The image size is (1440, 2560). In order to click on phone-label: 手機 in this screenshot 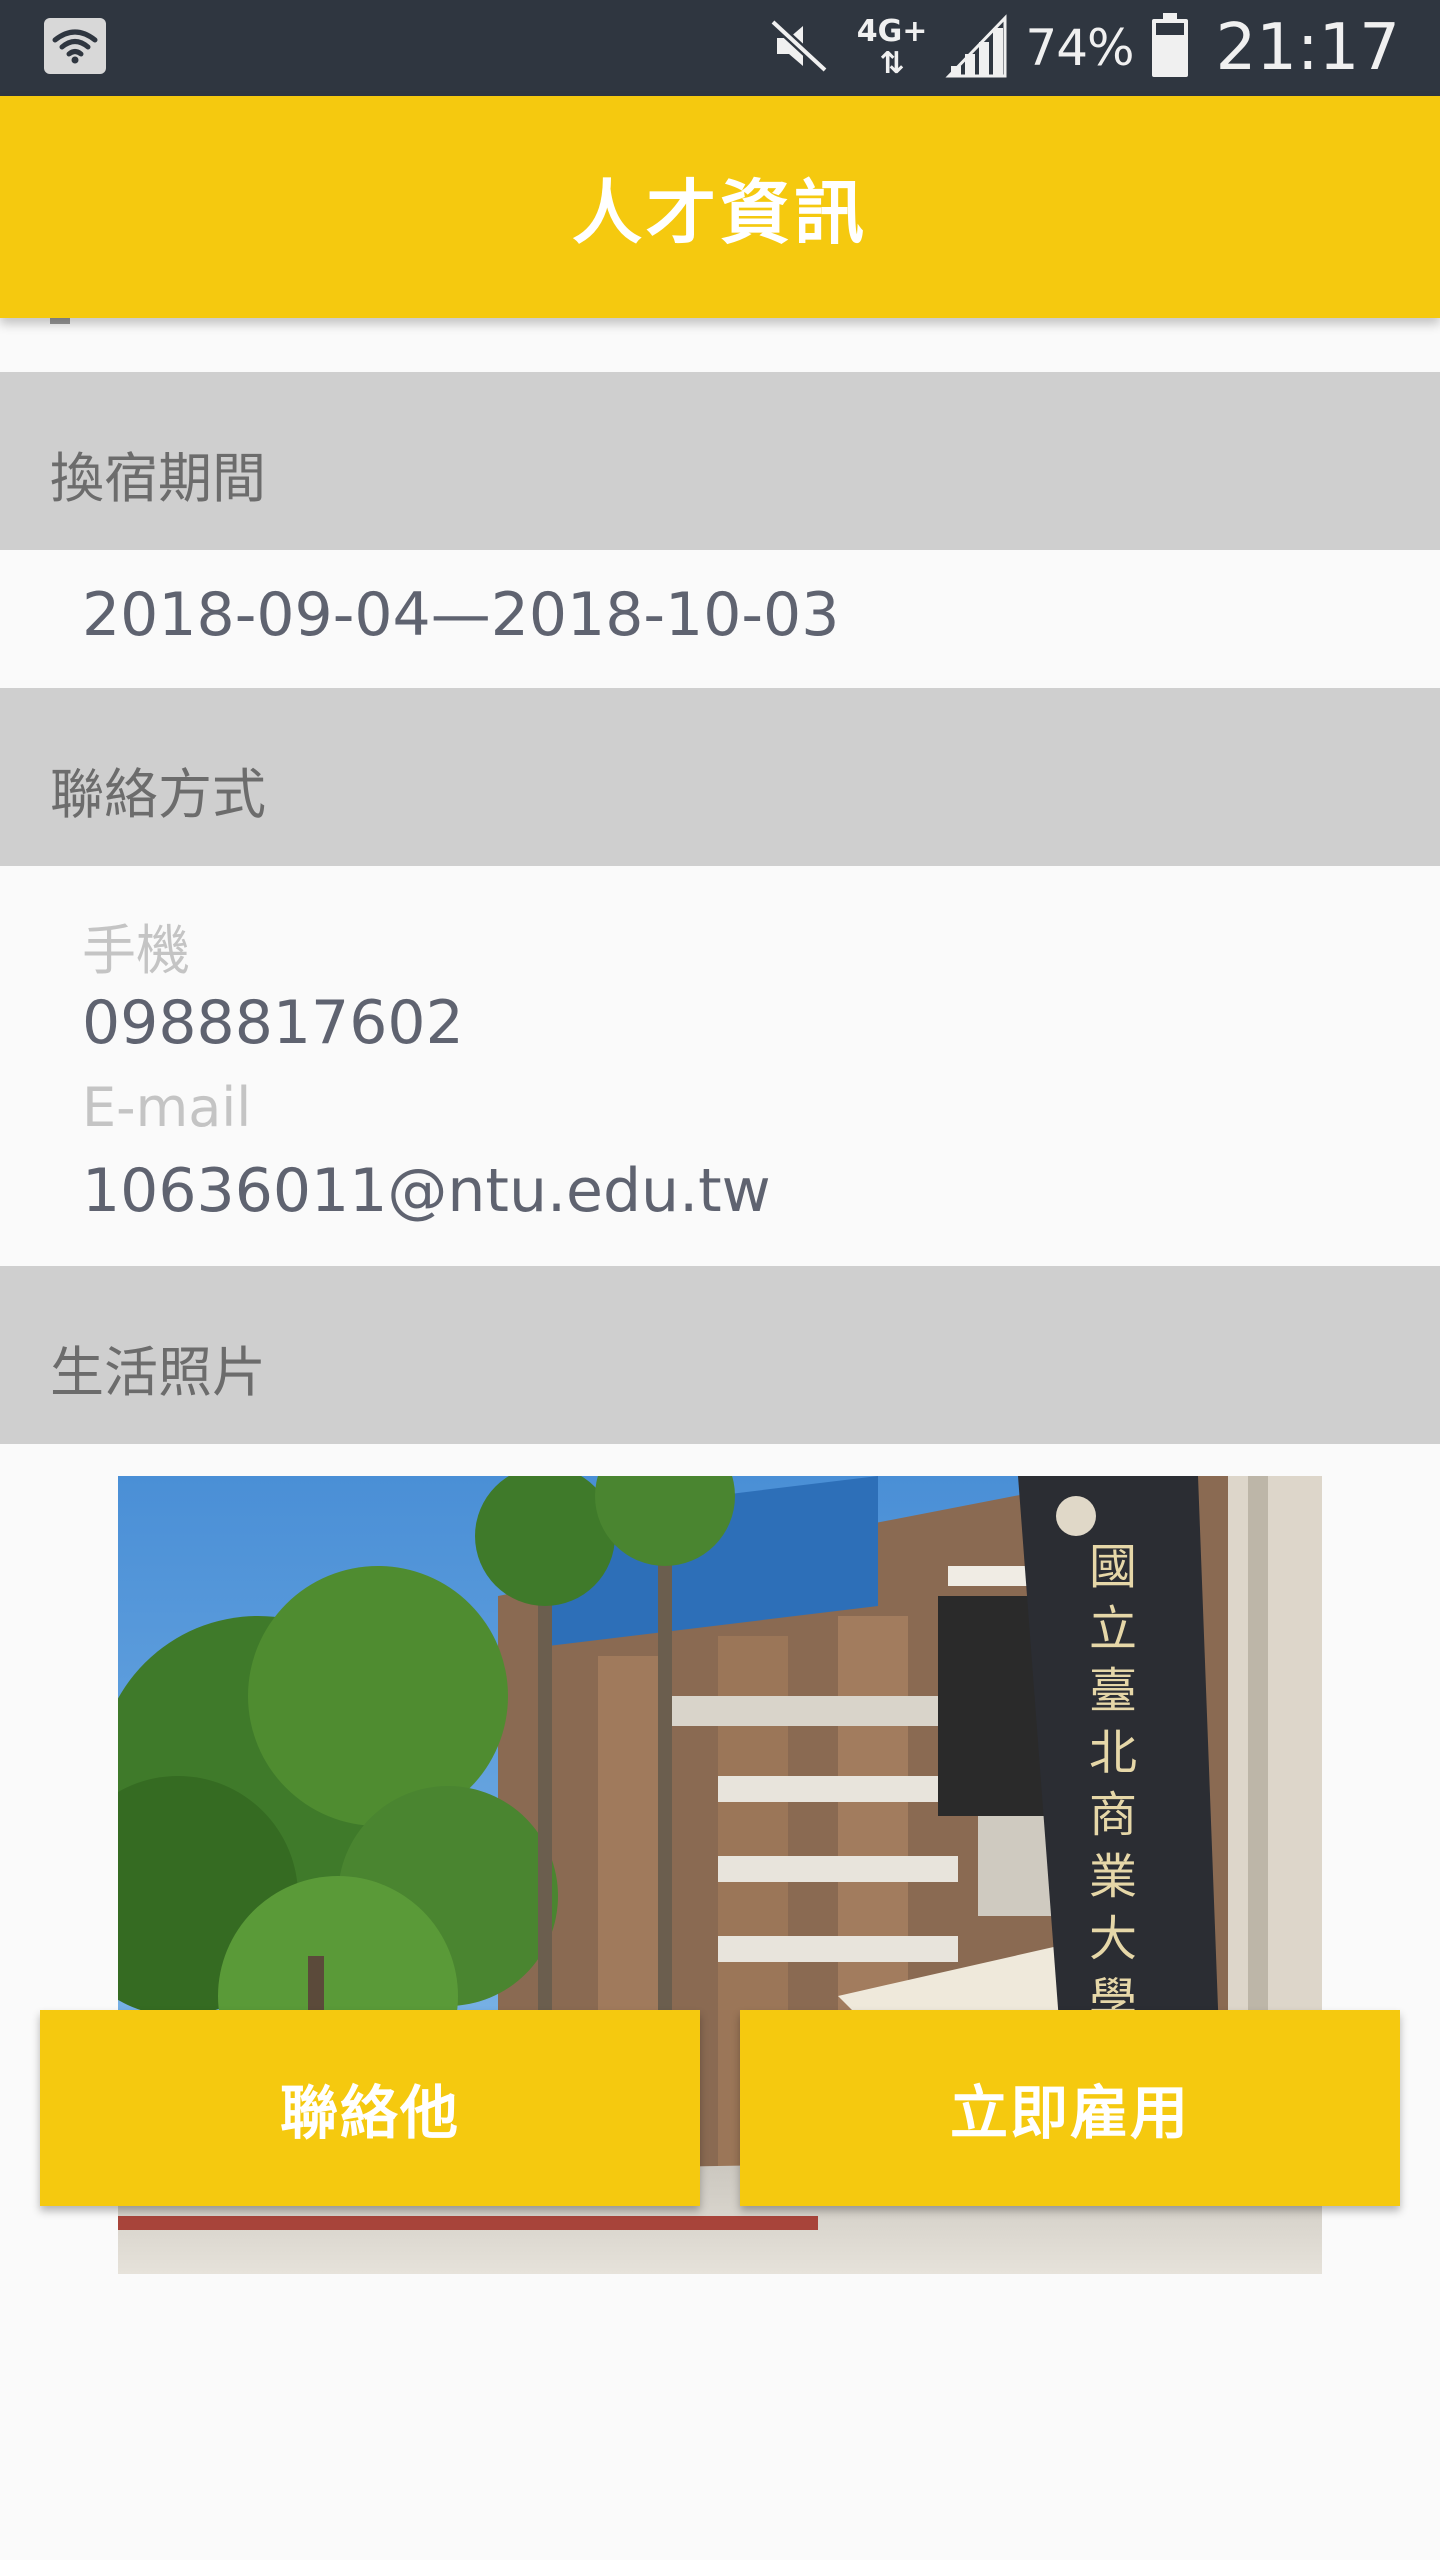, I will do `click(136, 950)`.